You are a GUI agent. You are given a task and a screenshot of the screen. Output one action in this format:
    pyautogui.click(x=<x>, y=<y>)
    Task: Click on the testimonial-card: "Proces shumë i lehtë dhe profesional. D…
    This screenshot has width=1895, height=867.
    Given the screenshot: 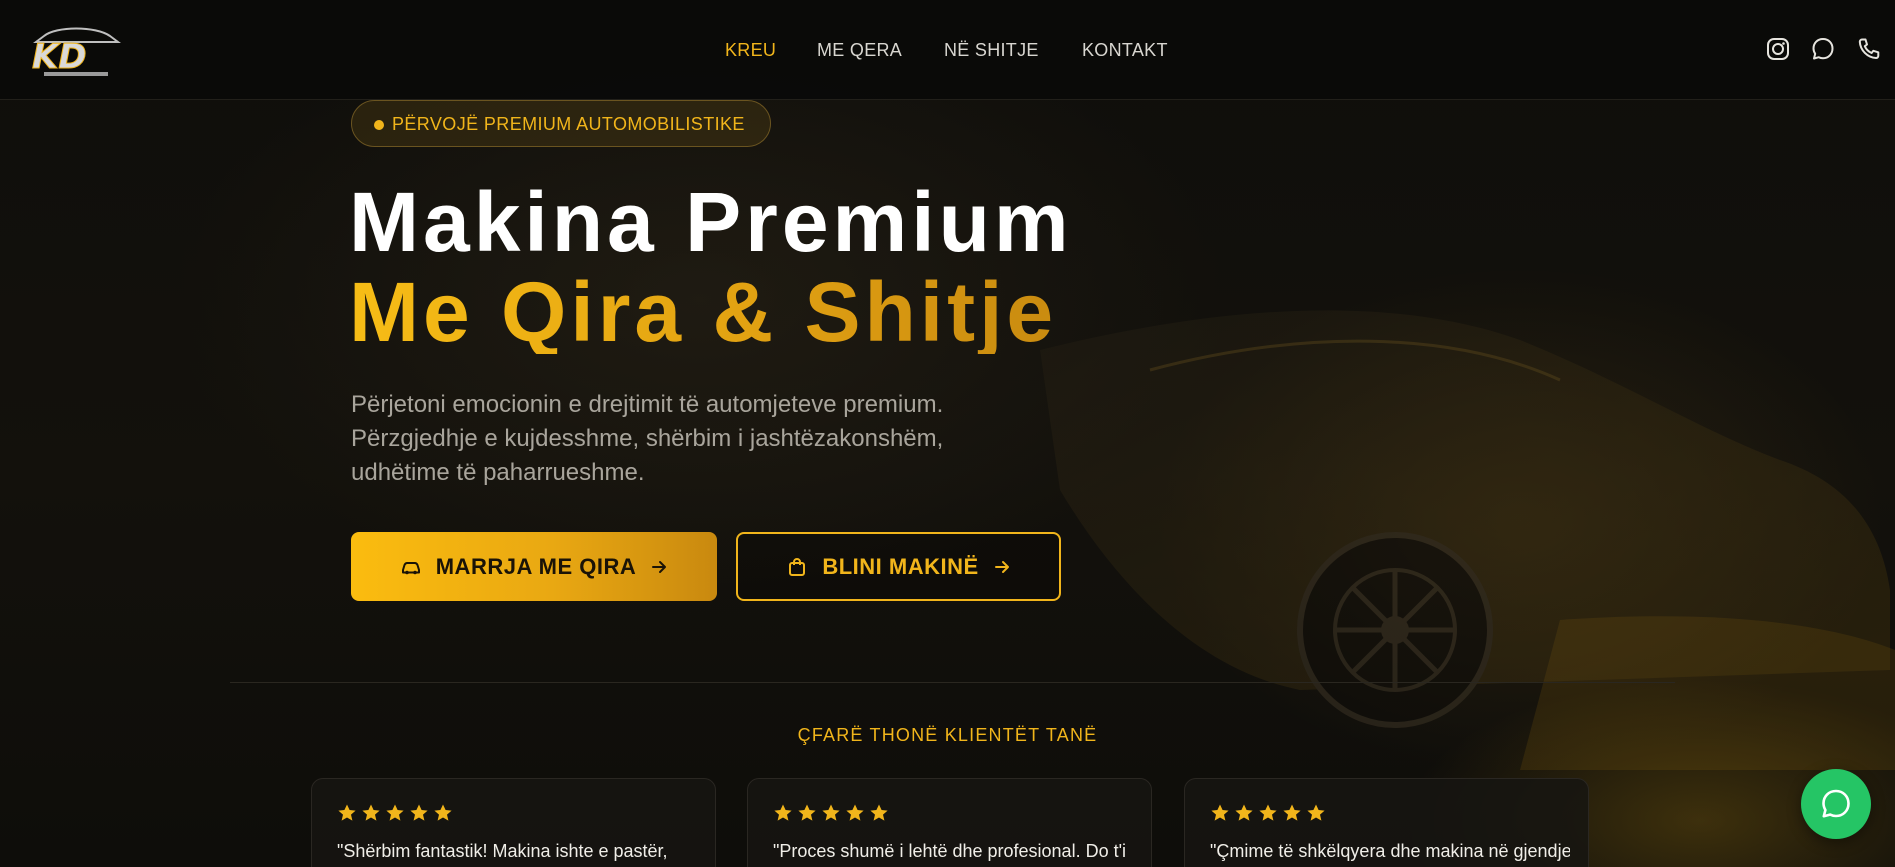 What is the action you would take?
    pyautogui.click(x=949, y=822)
    